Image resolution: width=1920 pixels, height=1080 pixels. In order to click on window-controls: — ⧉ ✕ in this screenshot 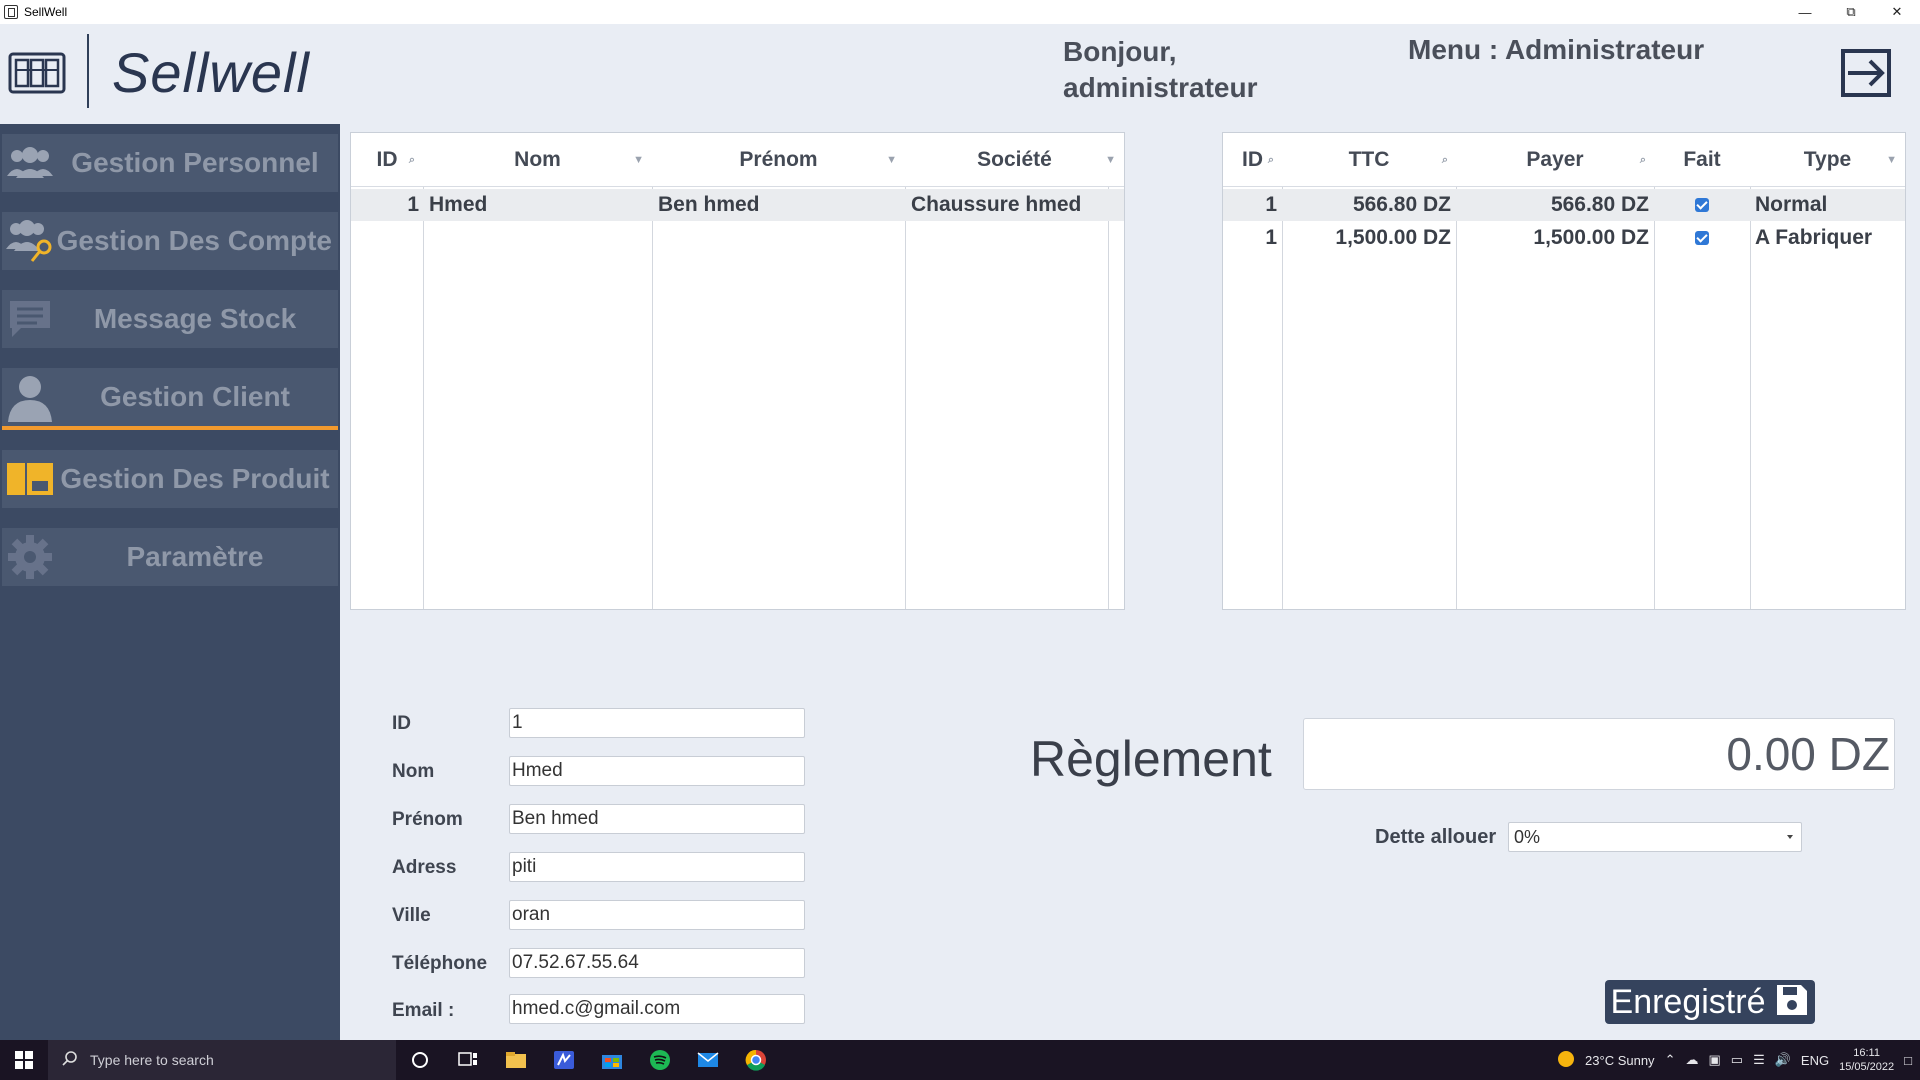, I will do `click(1851, 12)`.